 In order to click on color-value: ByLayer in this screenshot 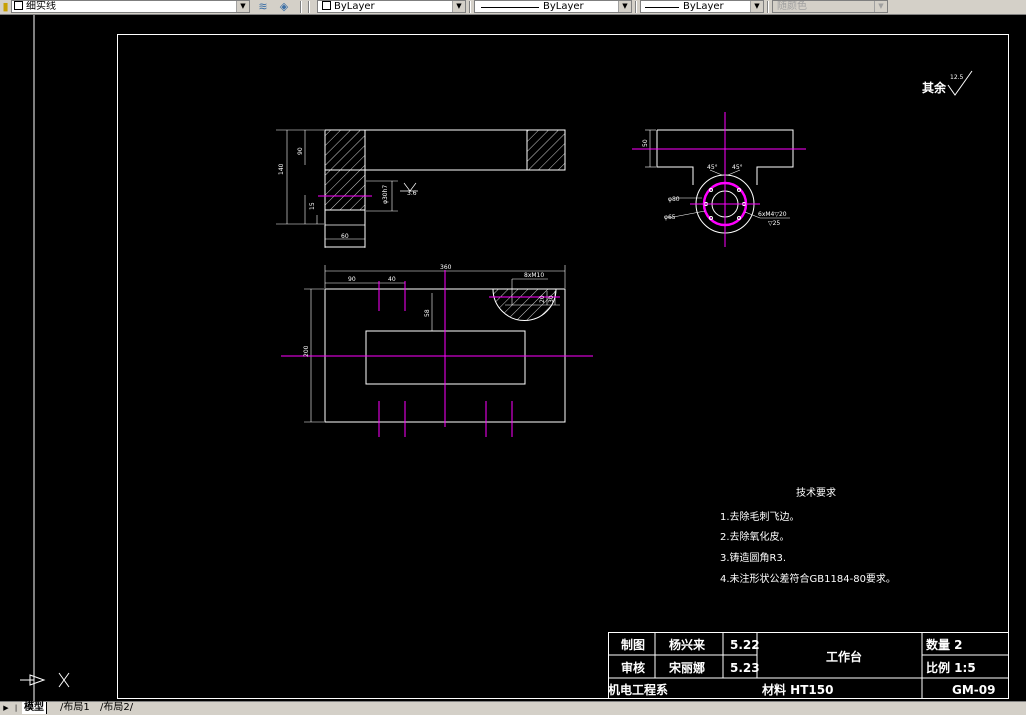, I will do `click(354, 6)`.